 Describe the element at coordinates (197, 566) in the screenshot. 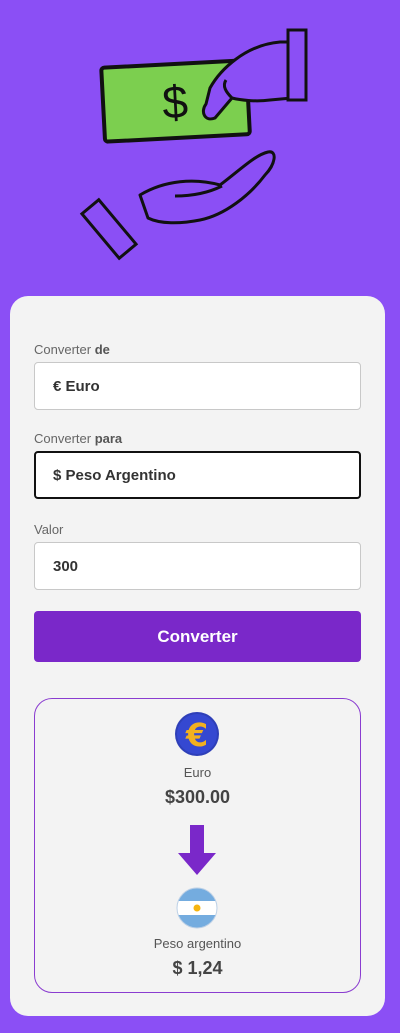

I see `amount-input: 300` at that location.